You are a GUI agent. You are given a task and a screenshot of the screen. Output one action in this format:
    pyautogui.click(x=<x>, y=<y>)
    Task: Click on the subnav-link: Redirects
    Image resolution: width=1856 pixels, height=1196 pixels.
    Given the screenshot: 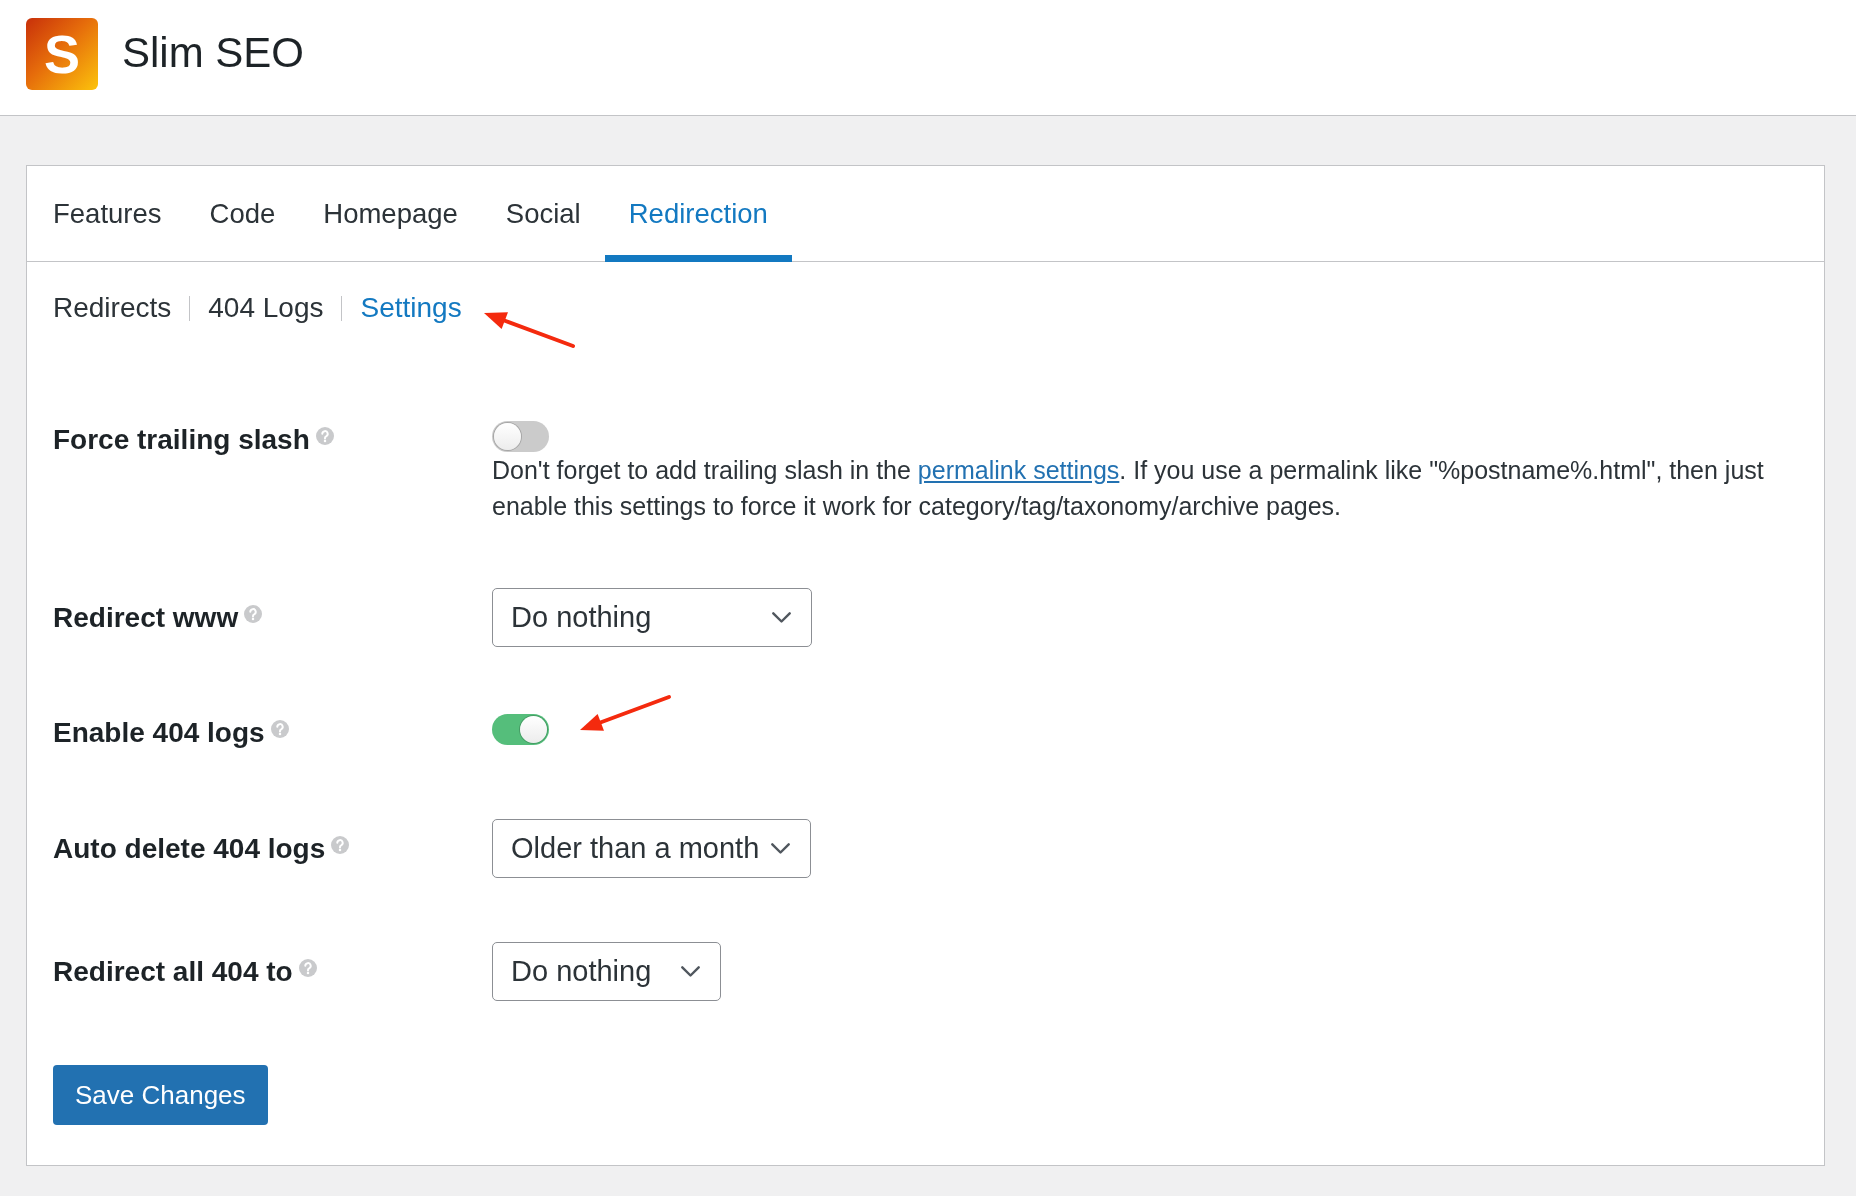 What is the action you would take?
    pyautogui.click(x=112, y=308)
    